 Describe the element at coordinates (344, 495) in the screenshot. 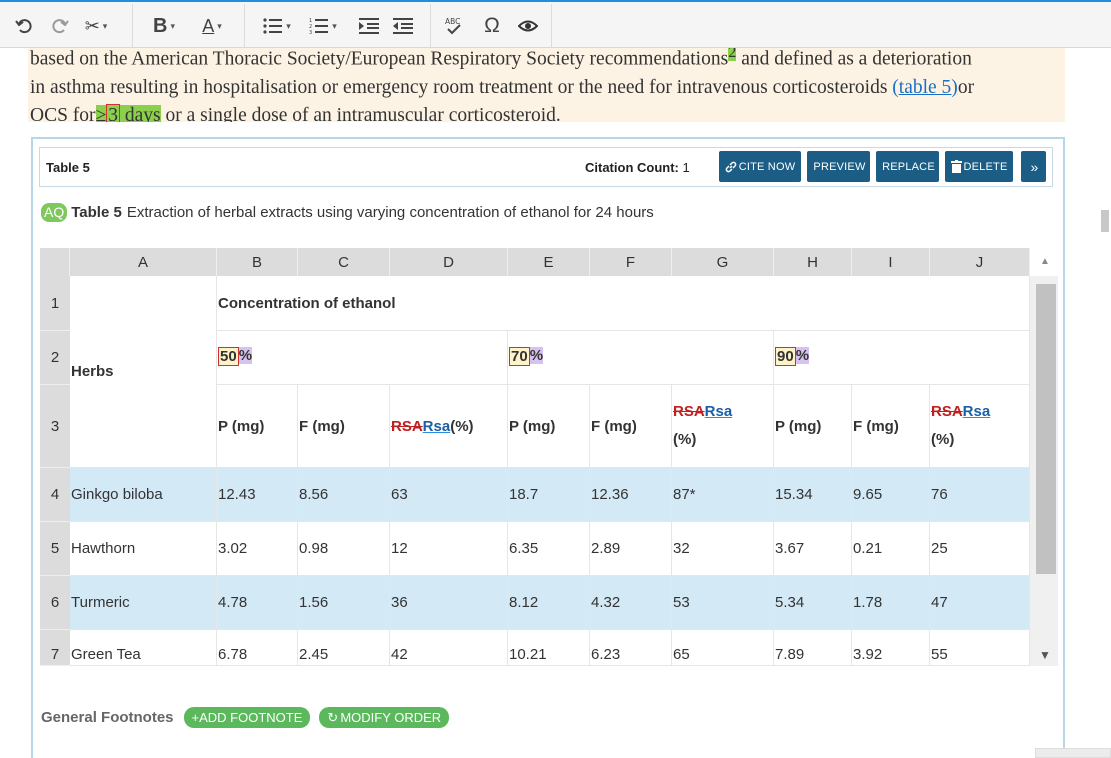

I see `table-cell: 8.56` at that location.